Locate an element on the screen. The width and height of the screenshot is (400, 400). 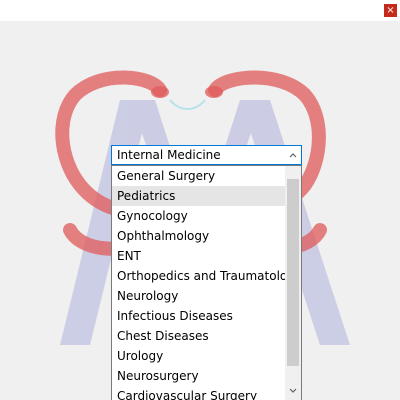
chevron-down-icon is located at coordinates (293, 391).